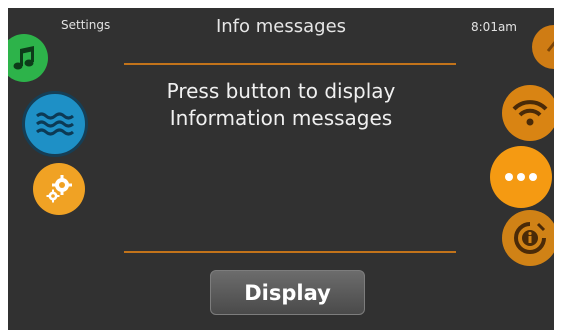  What do you see at coordinates (494, 27) in the screenshot?
I see `clock: 8:01am` at bounding box center [494, 27].